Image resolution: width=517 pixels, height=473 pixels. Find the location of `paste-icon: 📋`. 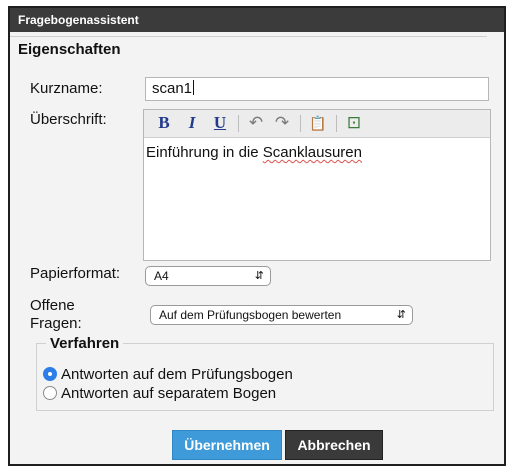

paste-icon: 📋 is located at coordinates (318, 123).